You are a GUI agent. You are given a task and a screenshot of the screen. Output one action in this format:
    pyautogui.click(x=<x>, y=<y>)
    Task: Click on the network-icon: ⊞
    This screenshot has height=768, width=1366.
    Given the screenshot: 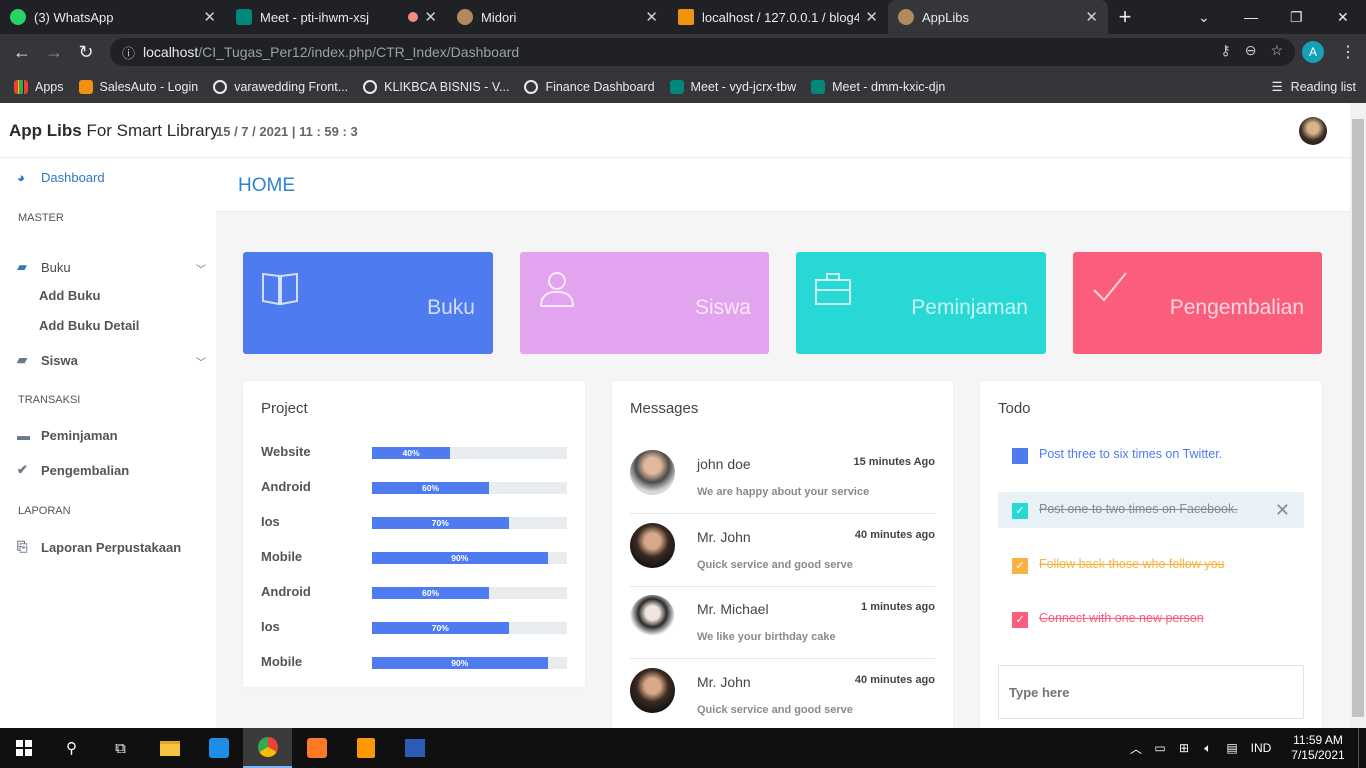 What is the action you would take?
    pyautogui.click(x=1184, y=748)
    